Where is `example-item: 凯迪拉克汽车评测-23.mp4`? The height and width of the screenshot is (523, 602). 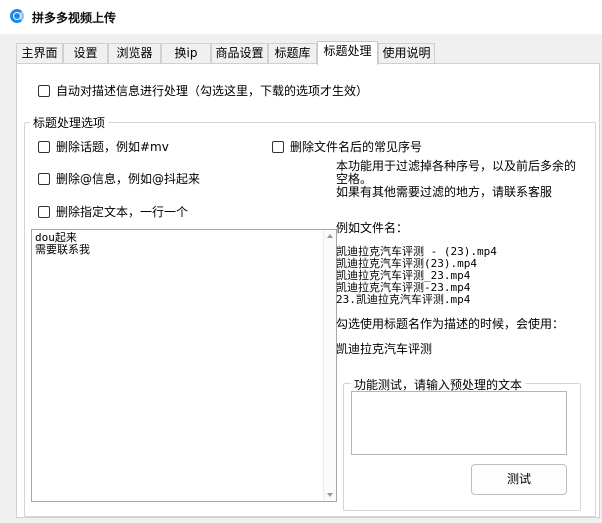 example-item: 凯迪拉克汽车评测-23.mp4 is located at coordinates (403, 287).